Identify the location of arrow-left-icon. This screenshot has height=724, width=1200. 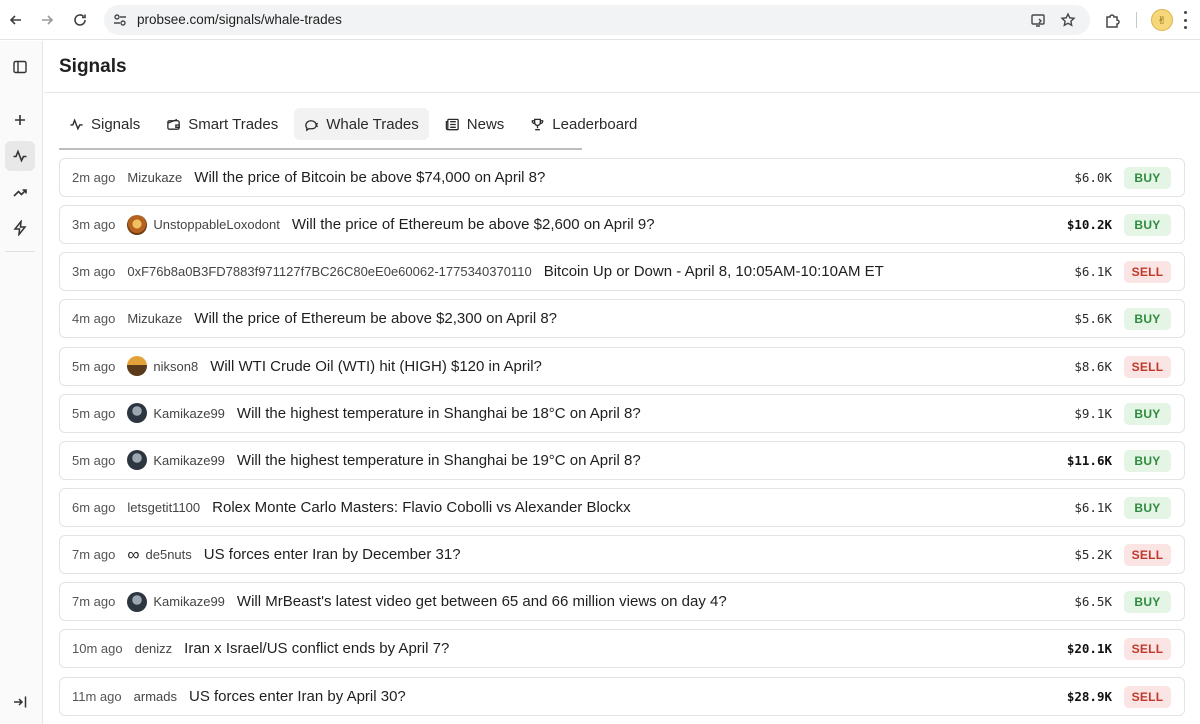
(15, 20).